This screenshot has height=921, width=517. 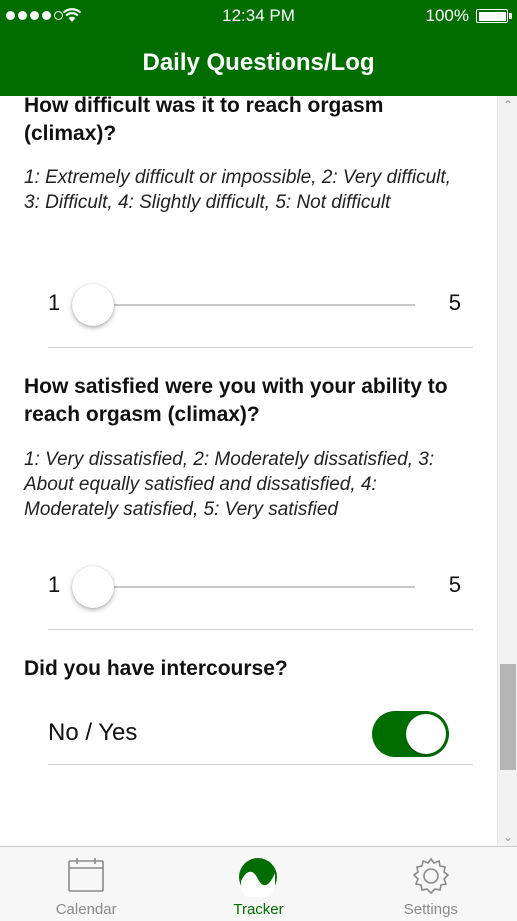 I want to click on intercourse-toggle, so click(x=410, y=734).